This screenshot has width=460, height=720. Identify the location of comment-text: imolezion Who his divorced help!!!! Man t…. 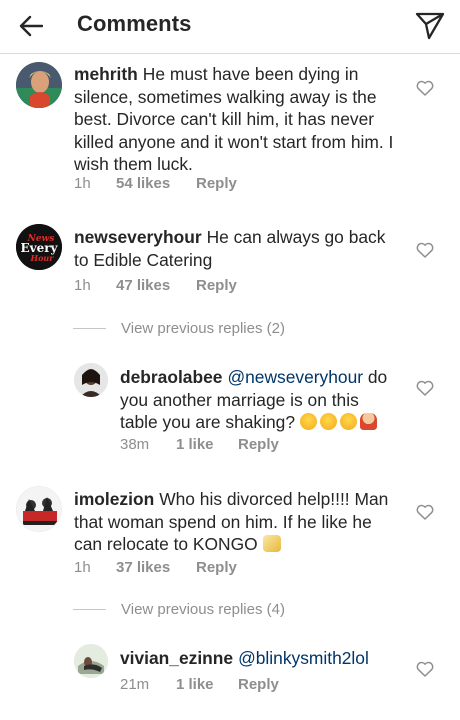
(239, 522).